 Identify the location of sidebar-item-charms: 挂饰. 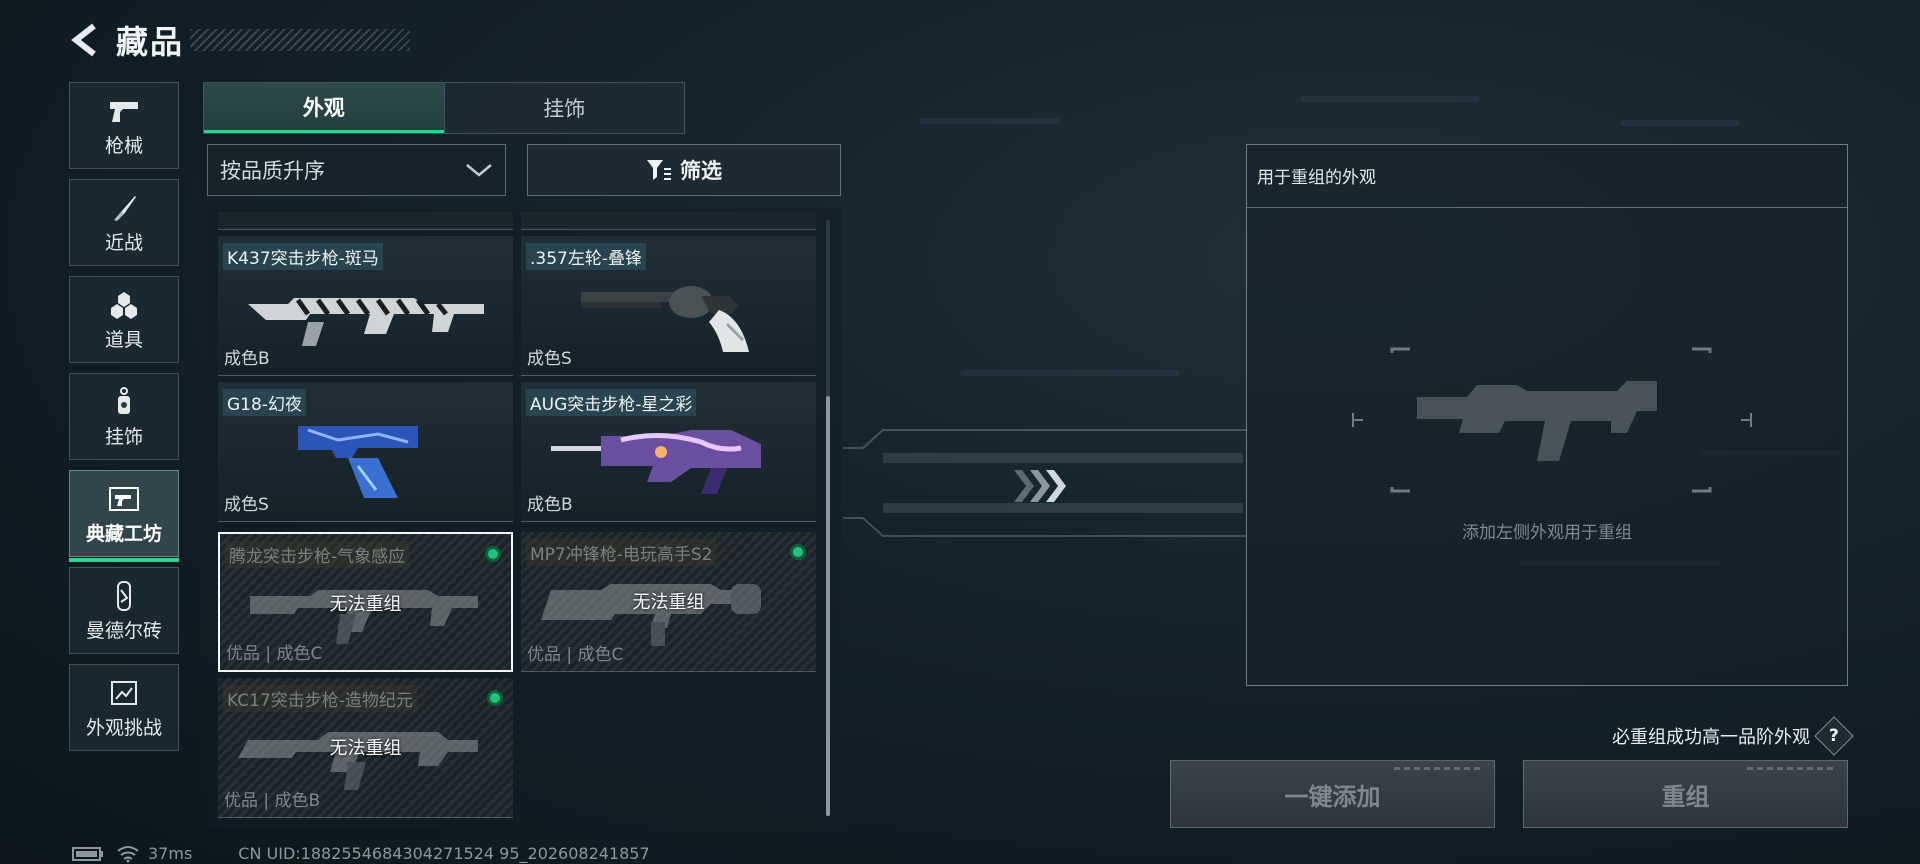
(124, 416).